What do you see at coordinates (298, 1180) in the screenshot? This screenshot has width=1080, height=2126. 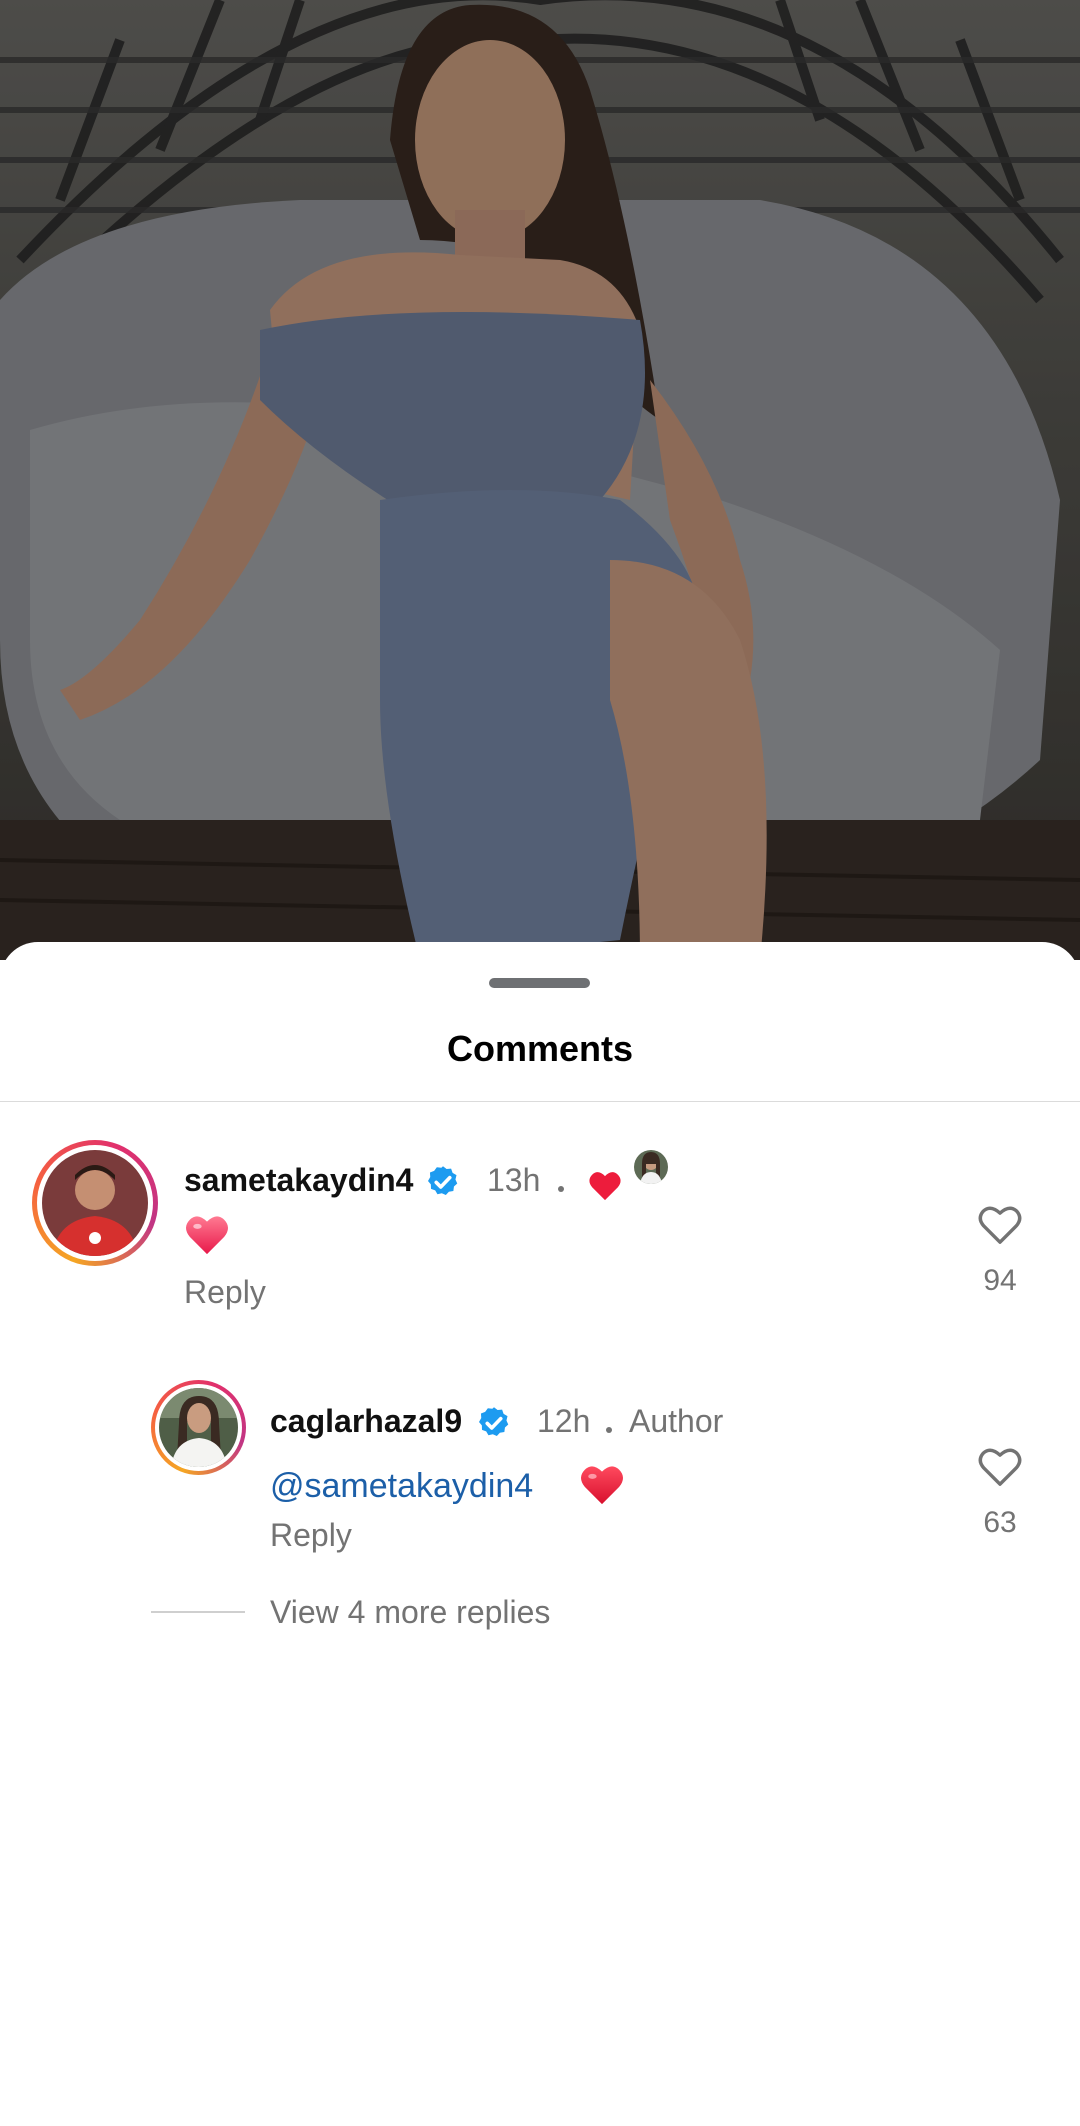 I see `comment-username: sametakaydin4` at bounding box center [298, 1180].